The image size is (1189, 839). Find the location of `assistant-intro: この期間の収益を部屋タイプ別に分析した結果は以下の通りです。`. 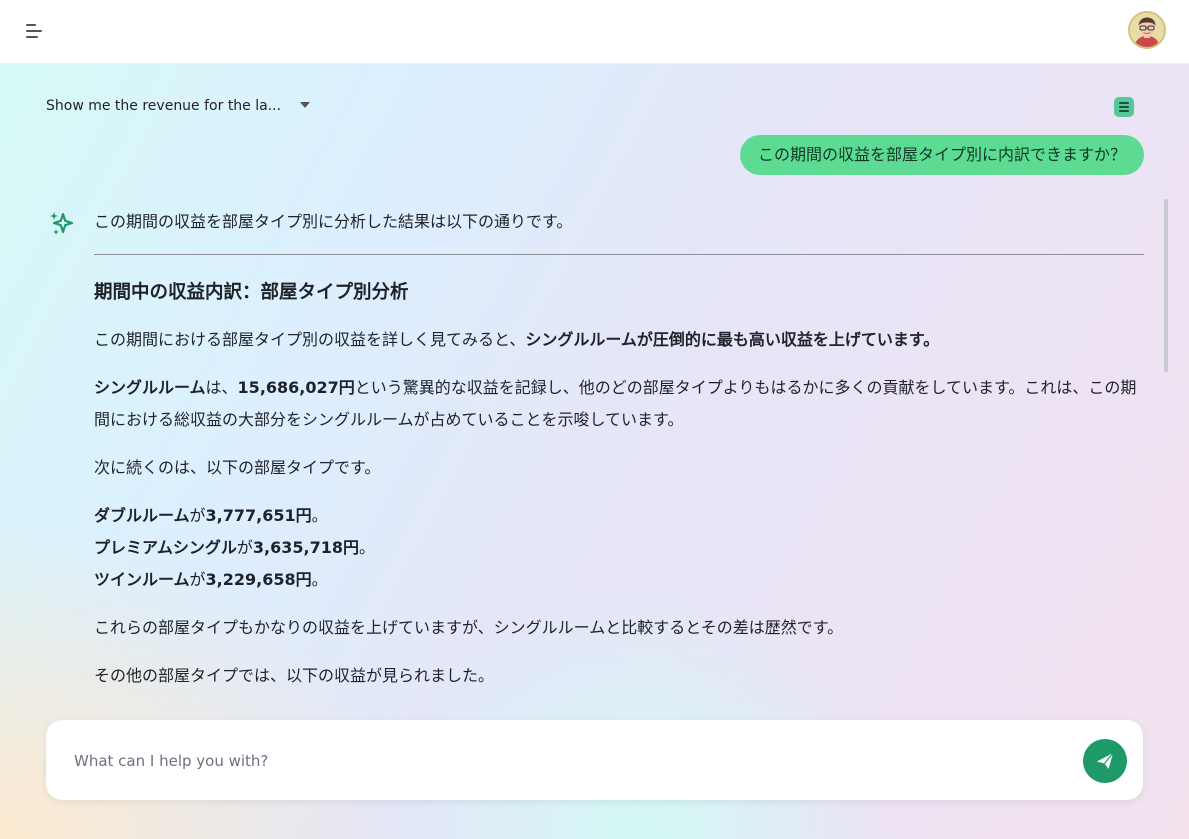

assistant-intro: この期間の収益を部屋タイプ別に分析した結果は以下の通りです。 is located at coordinates (333, 221).